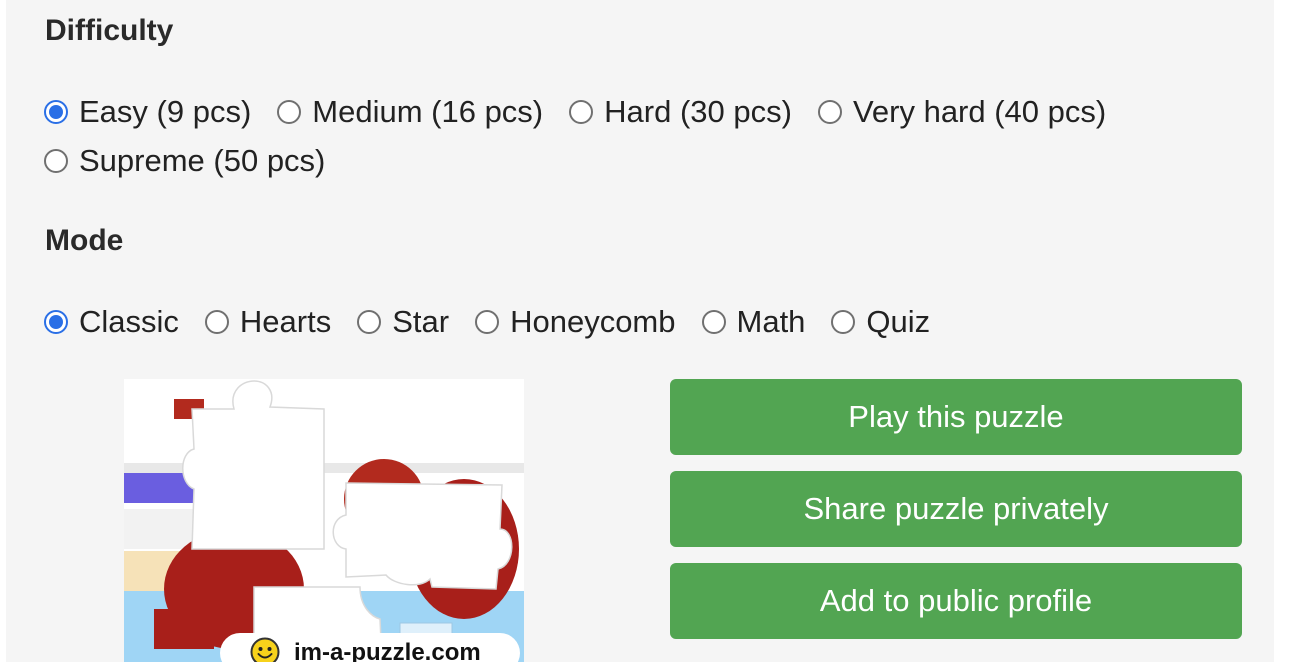 The width and height of the screenshot is (1294, 662). Describe the element at coordinates (843, 322) in the screenshot. I see `radio-quiz` at that location.